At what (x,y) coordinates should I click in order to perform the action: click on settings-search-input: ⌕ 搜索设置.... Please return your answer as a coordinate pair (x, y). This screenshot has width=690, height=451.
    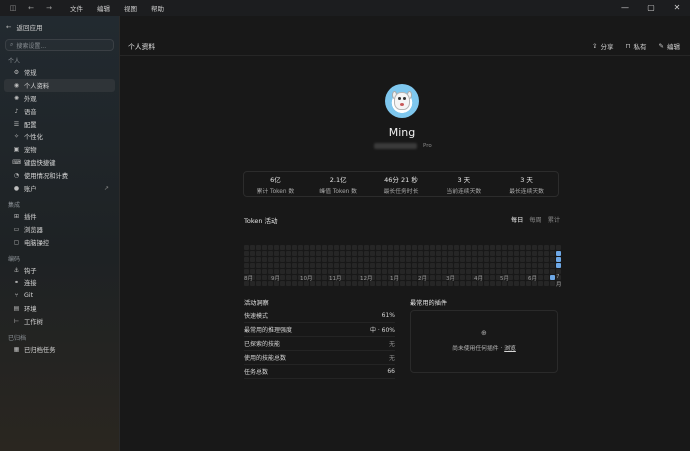
    Looking at the image, I should click on (59, 45).